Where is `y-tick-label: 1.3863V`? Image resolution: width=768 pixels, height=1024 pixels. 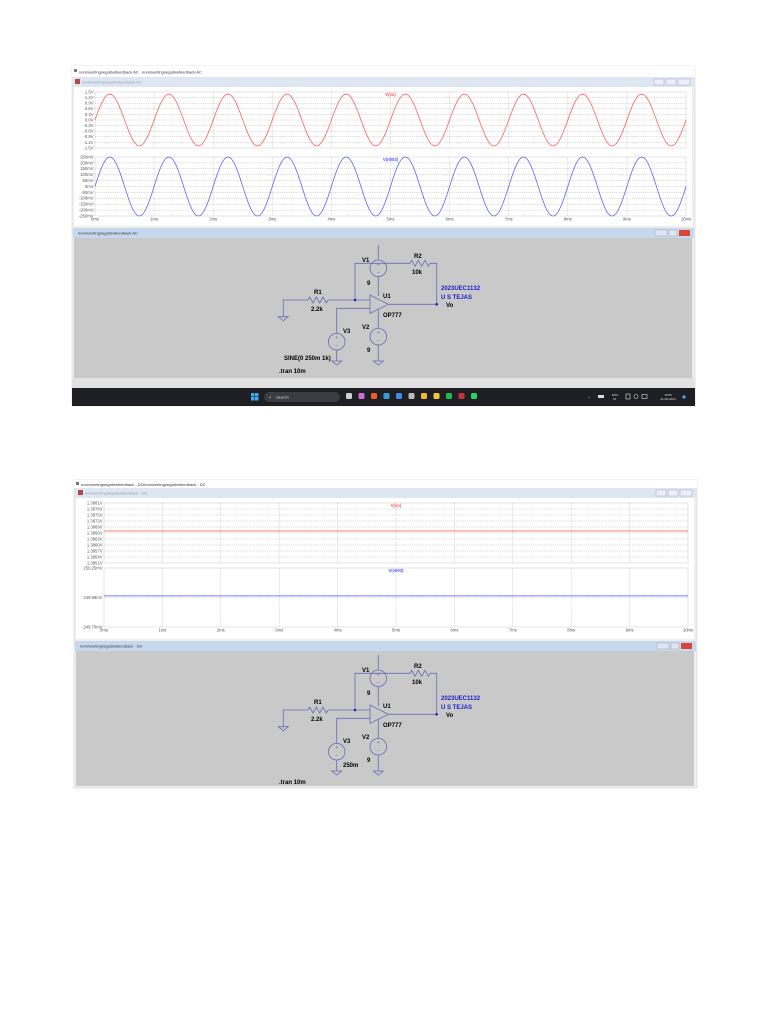 y-tick-label: 1.3863V is located at coordinates (95, 538).